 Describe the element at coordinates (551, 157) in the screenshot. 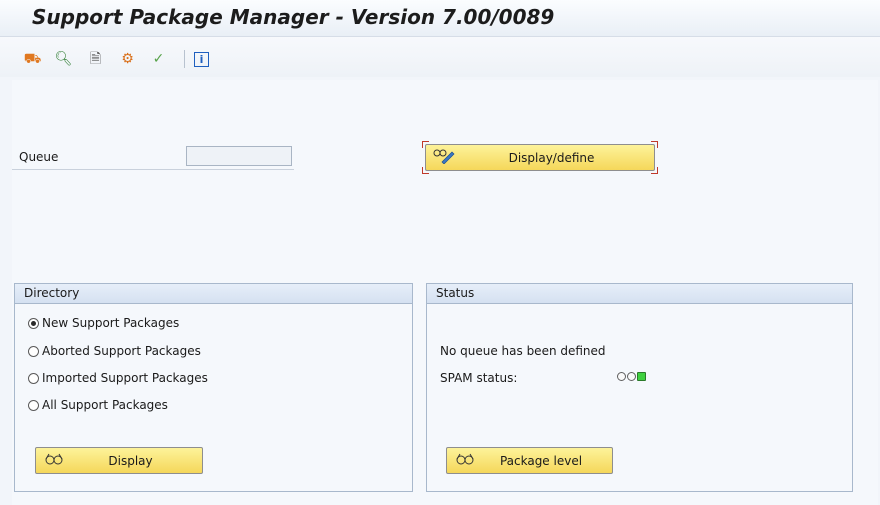

I see `display-define-button-label: Display/define` at that location.